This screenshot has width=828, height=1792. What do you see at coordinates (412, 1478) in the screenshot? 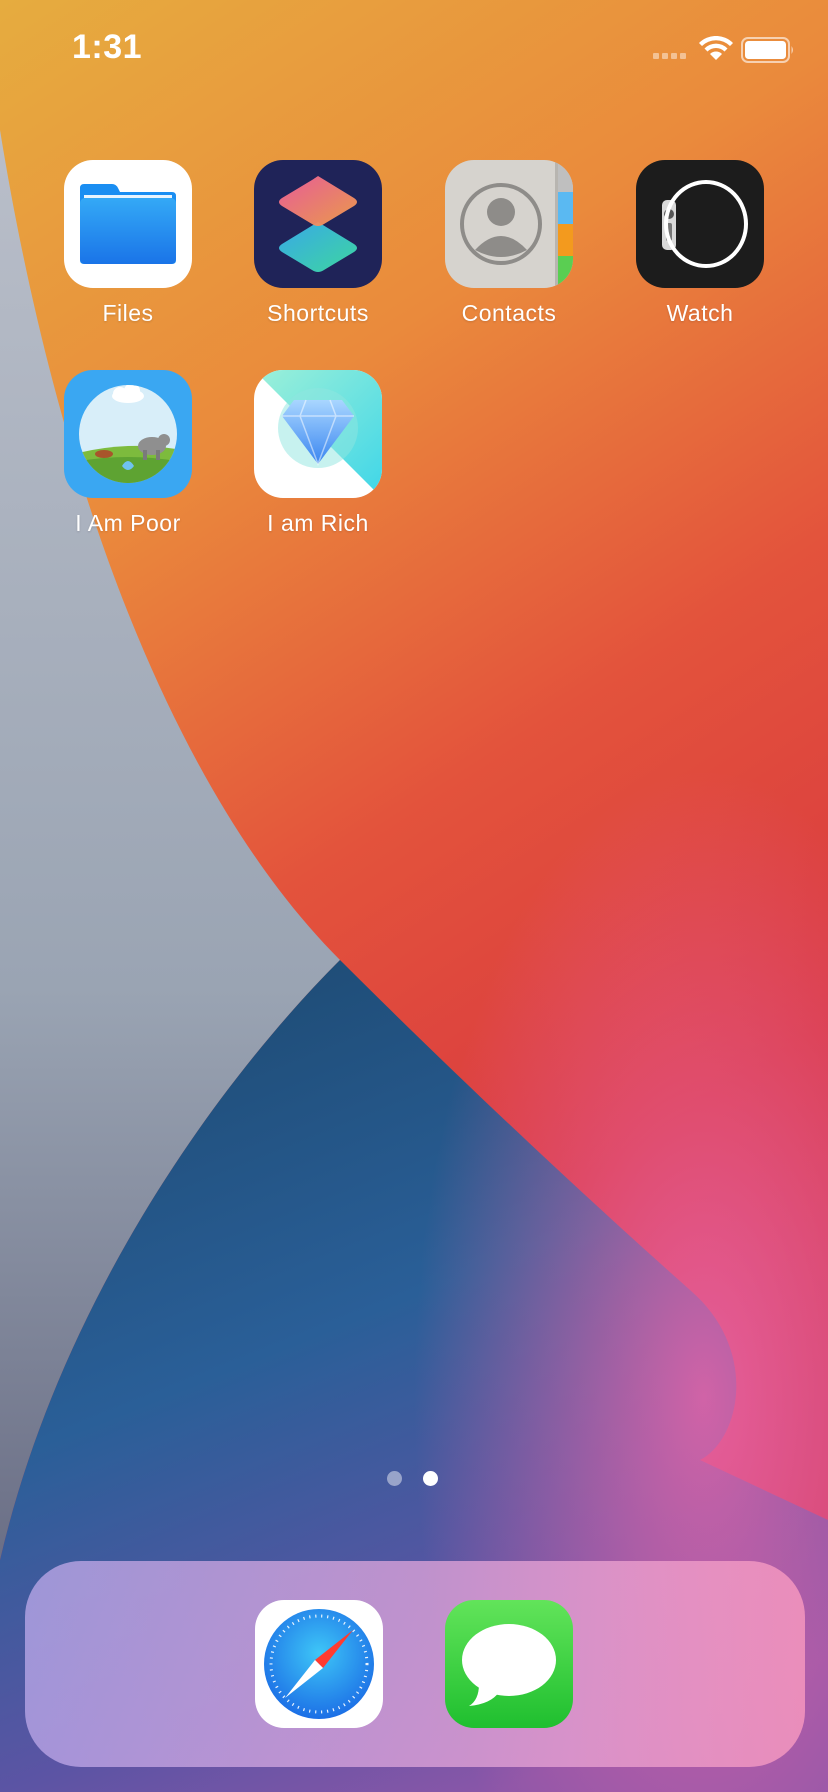
I see `page-indicator` at bounding box center [412, 1478].